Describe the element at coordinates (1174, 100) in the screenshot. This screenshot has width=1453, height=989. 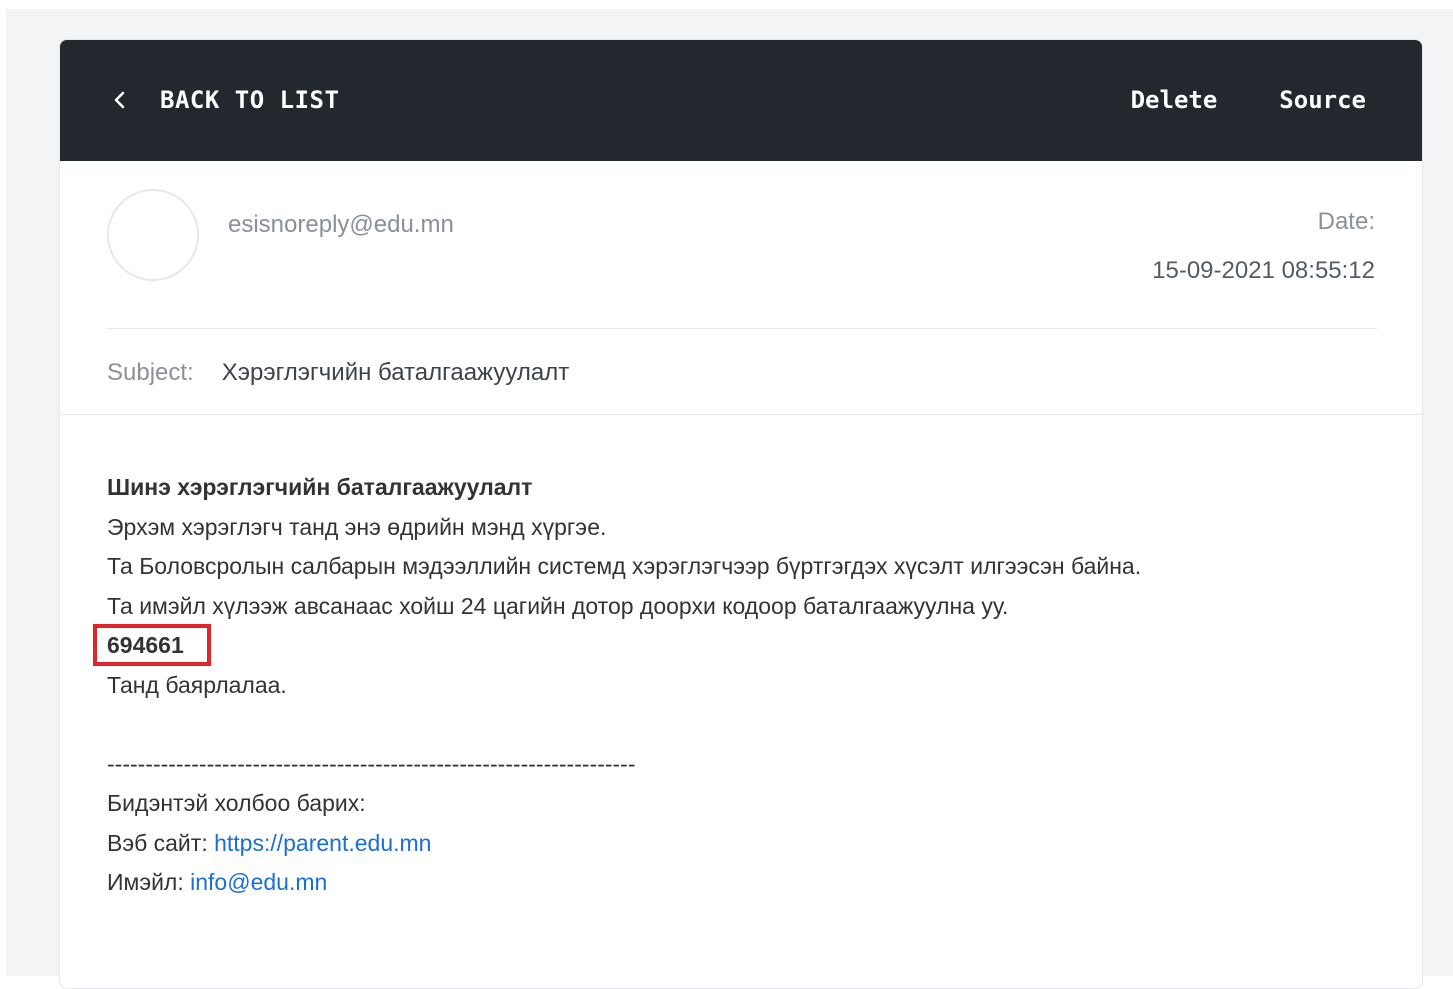
I see `delete-button: Delete` at that location.